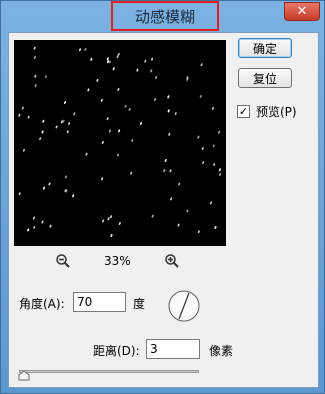  I want to click on checkmark-icon: ✓, so click(243, 111).